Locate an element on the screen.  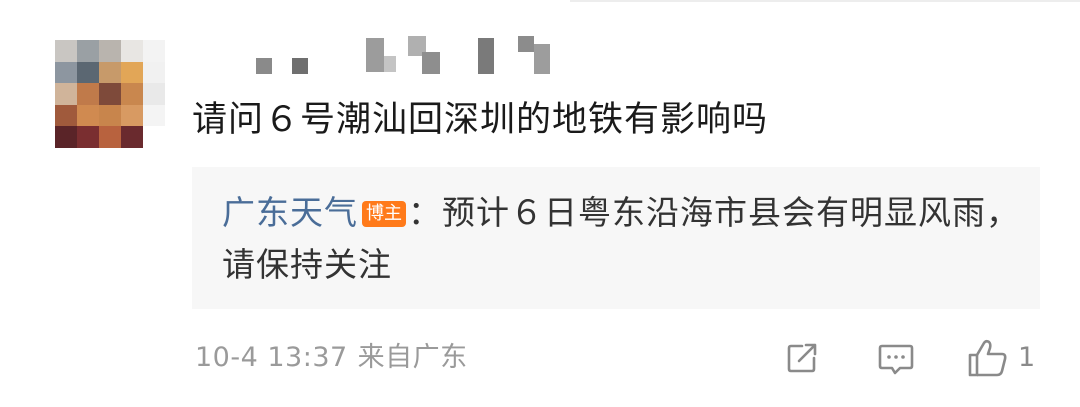
like-button: 1 is located at coordinates (1000, 358).